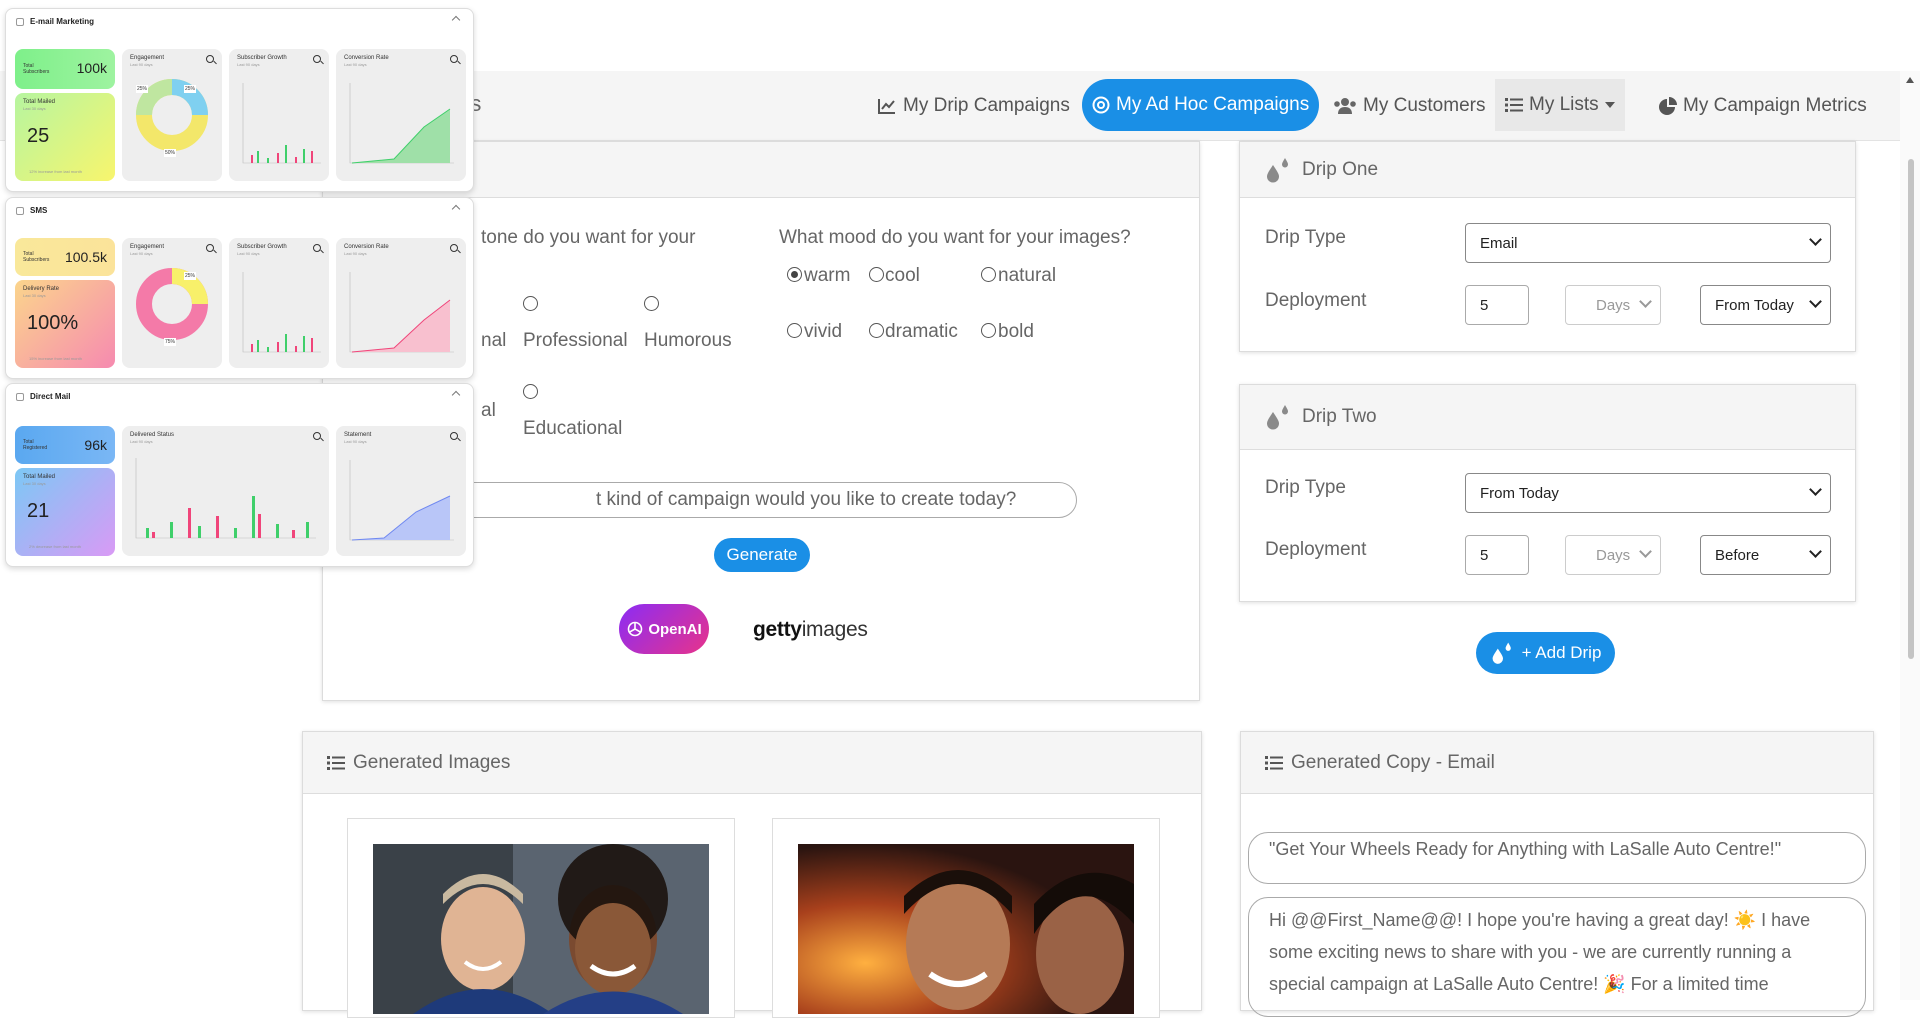 Image resolution: width=1920 pixels, height=1018 pixels. I want to click on mood-cool-radio, so click(876, 274).